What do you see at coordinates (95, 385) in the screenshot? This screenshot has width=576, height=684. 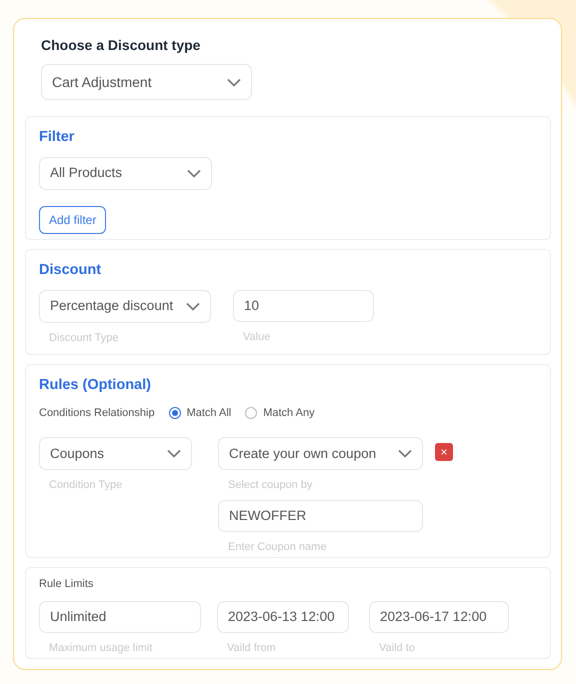 I see `section-title: Rules (Optional)` at bounding box center [95, 385].